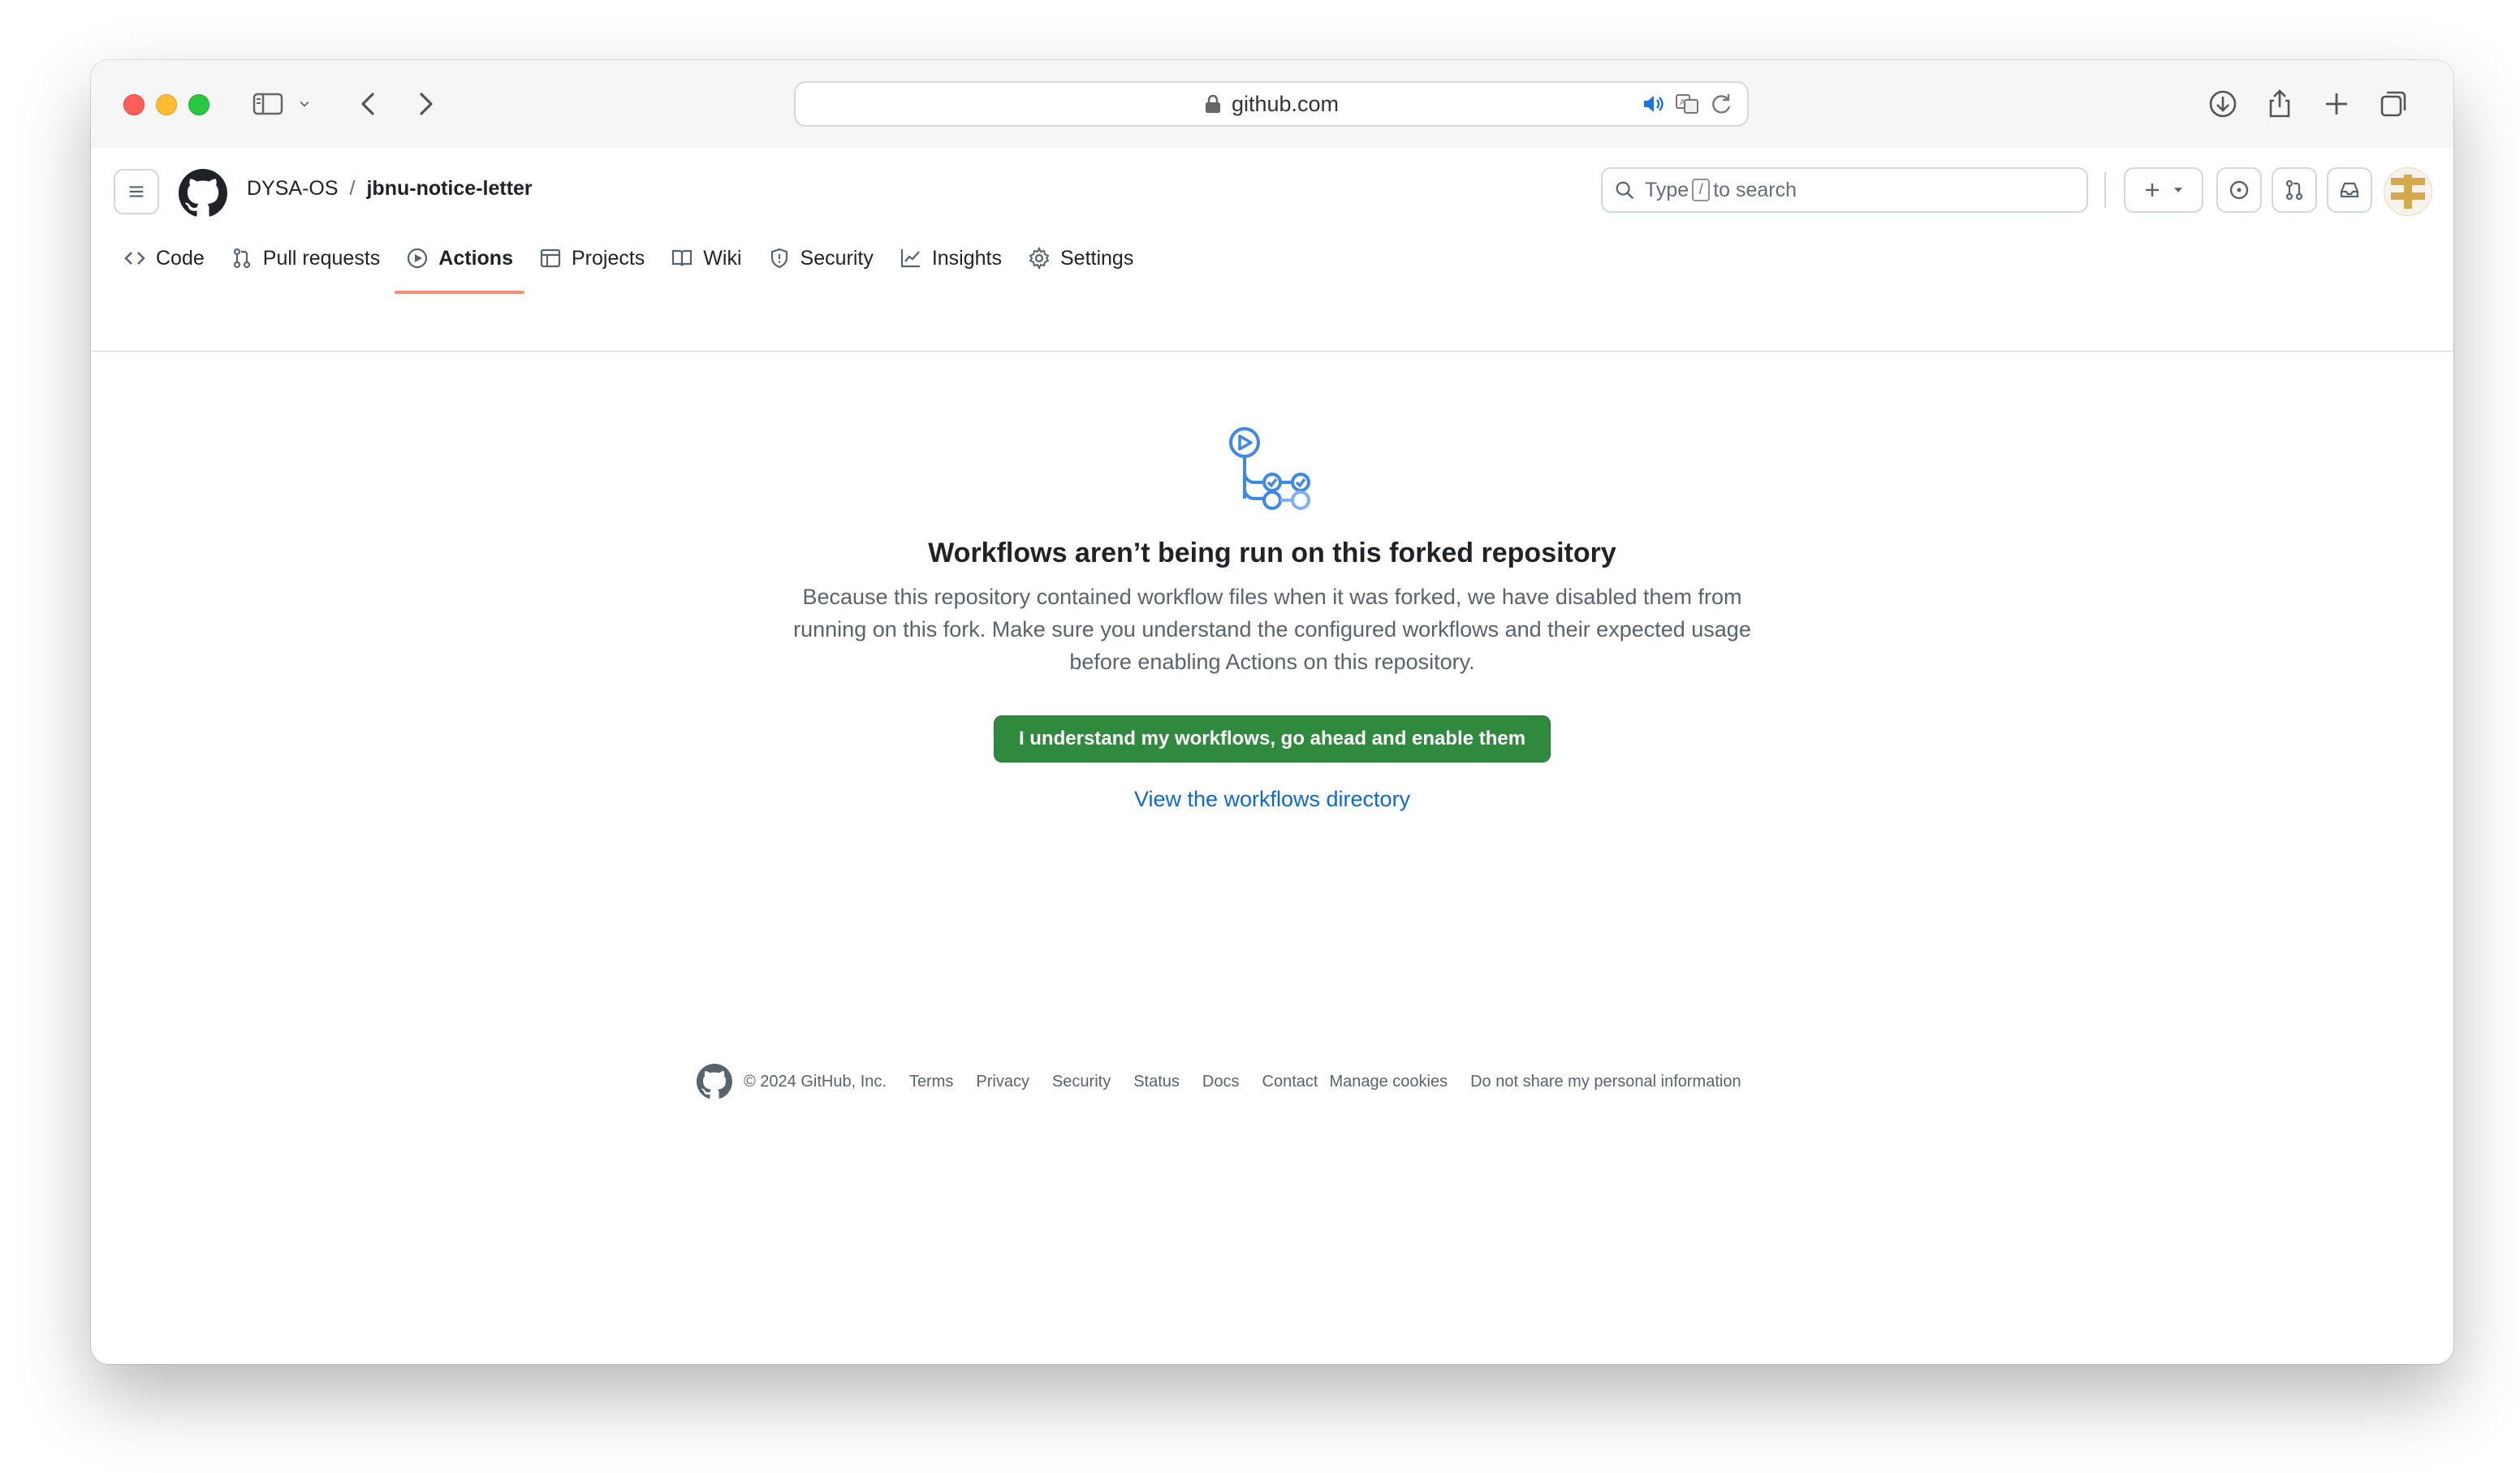 Image resolution: width=2520 pixels, height=1473 pixels. I want to click on tab-label: Insights, so click(966, 258).